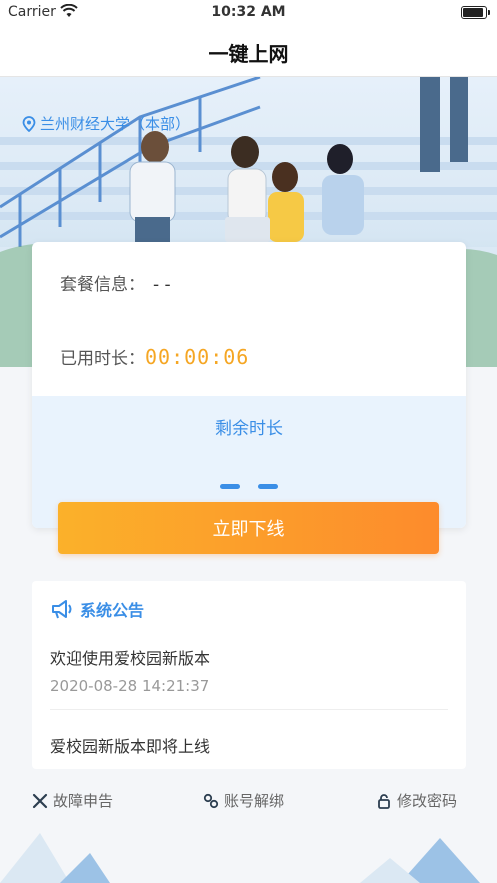 Image resolution: width=497 pixels, height=883 pixels. What do you see at coordinates (29, 123) in the screenshot?
I see `location-pin-icon` at bounding box center [29, 123].